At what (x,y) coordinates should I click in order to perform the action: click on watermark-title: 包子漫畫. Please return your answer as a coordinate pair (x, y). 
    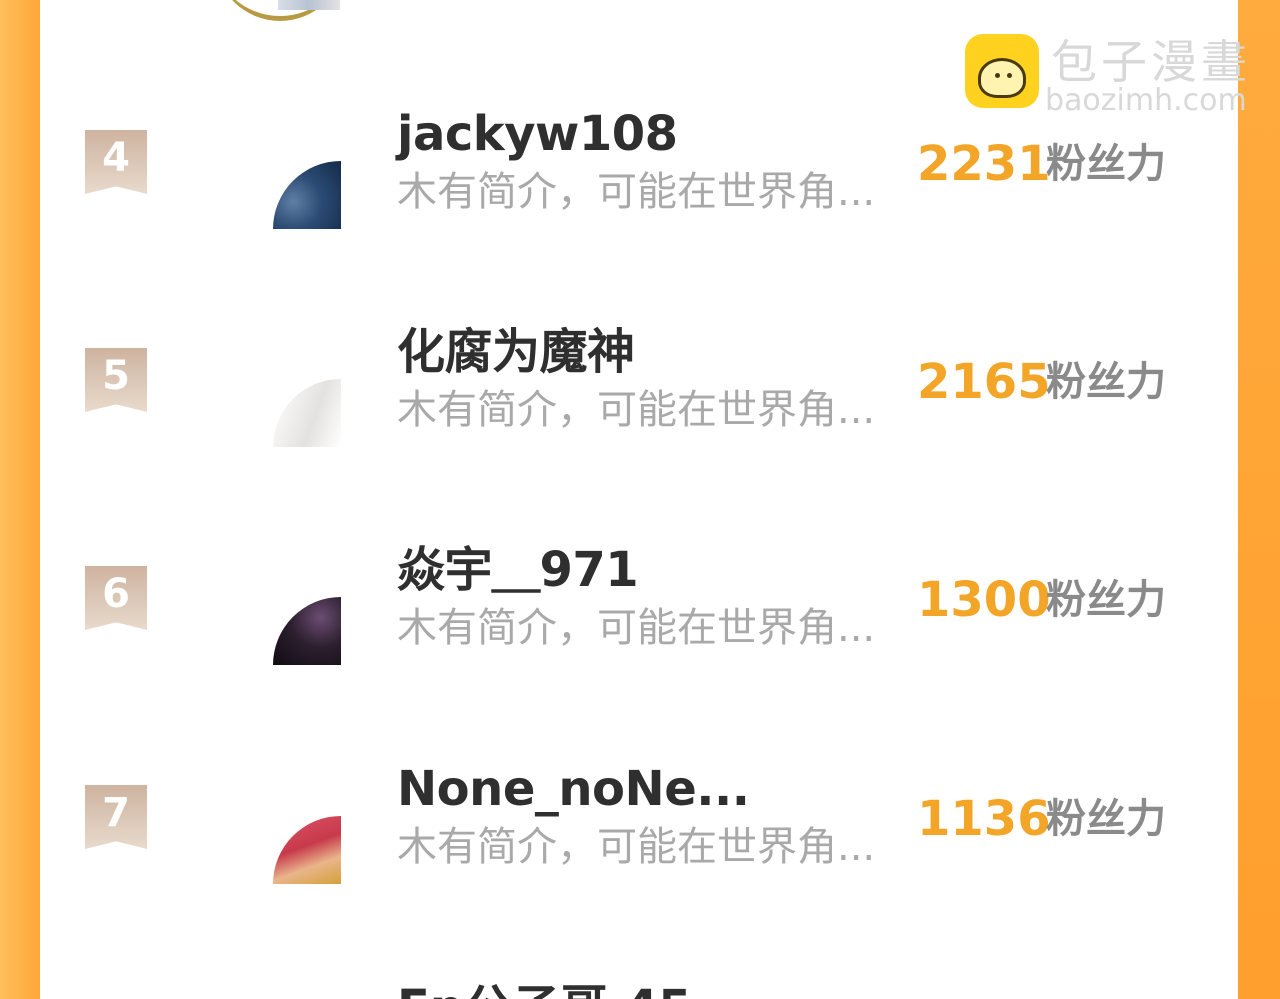
    Looking at the image, I should click on (1151, 62).